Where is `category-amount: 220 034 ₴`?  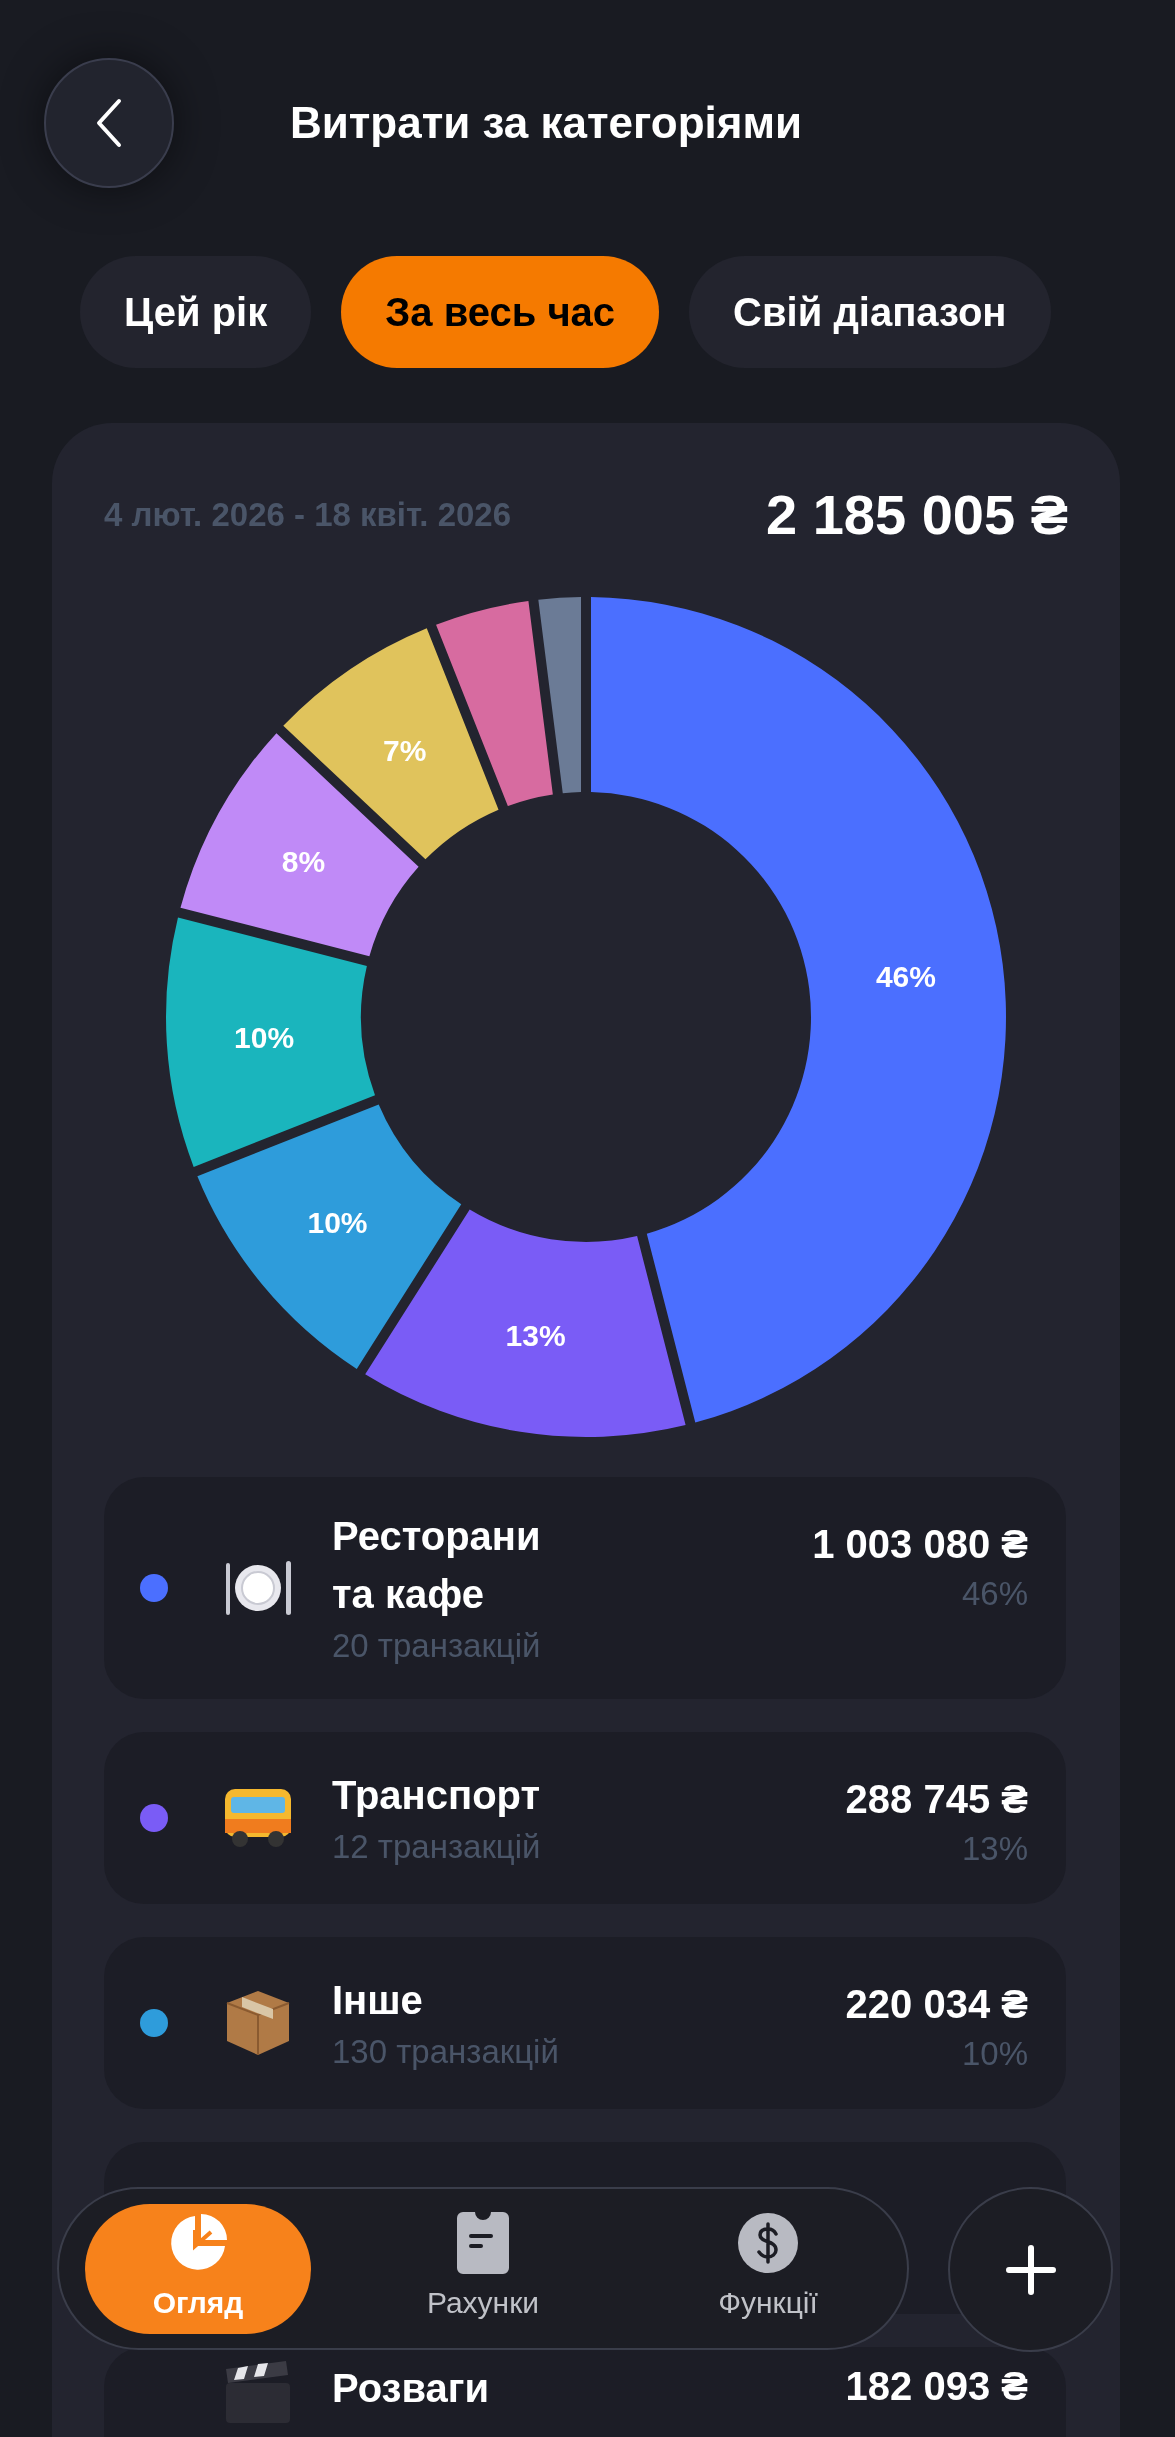 category-amount: 220 034 ₴ is located at coordinates (936, 2004).